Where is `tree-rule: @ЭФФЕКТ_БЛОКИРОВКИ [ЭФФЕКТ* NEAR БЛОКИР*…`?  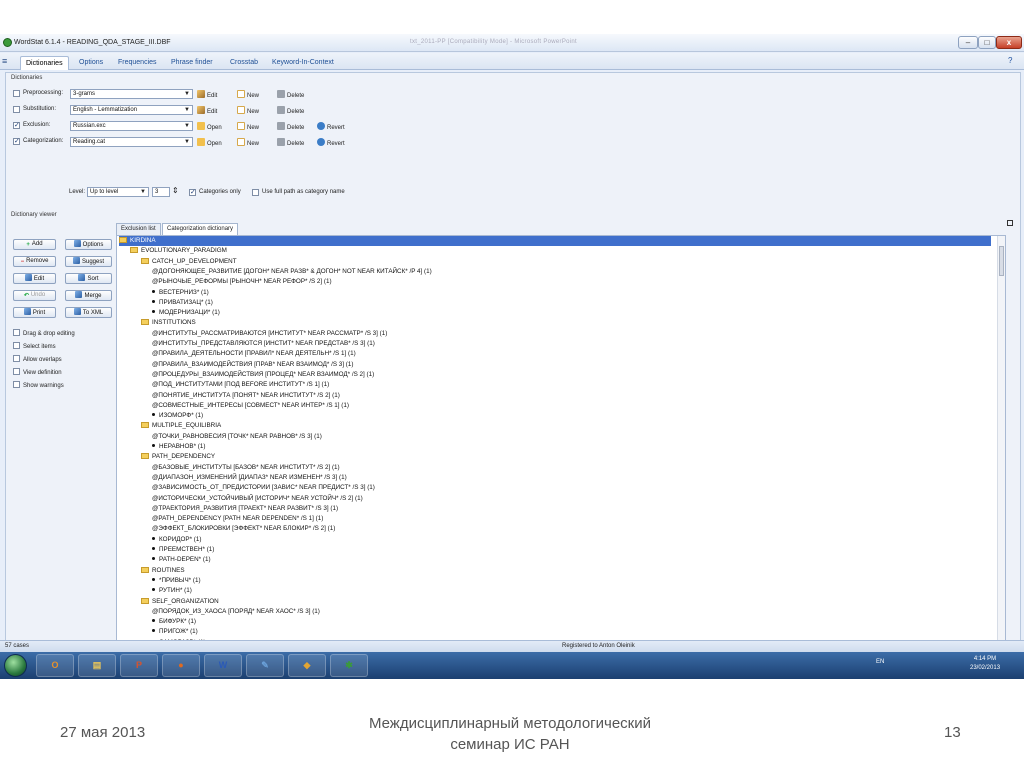 tree-rule: @ЭФФЕКТ_БЛОКИРОВКИ [ЭФФЕКТ* NEAR БЛОКИР*… is located at coordinates (243, 529).